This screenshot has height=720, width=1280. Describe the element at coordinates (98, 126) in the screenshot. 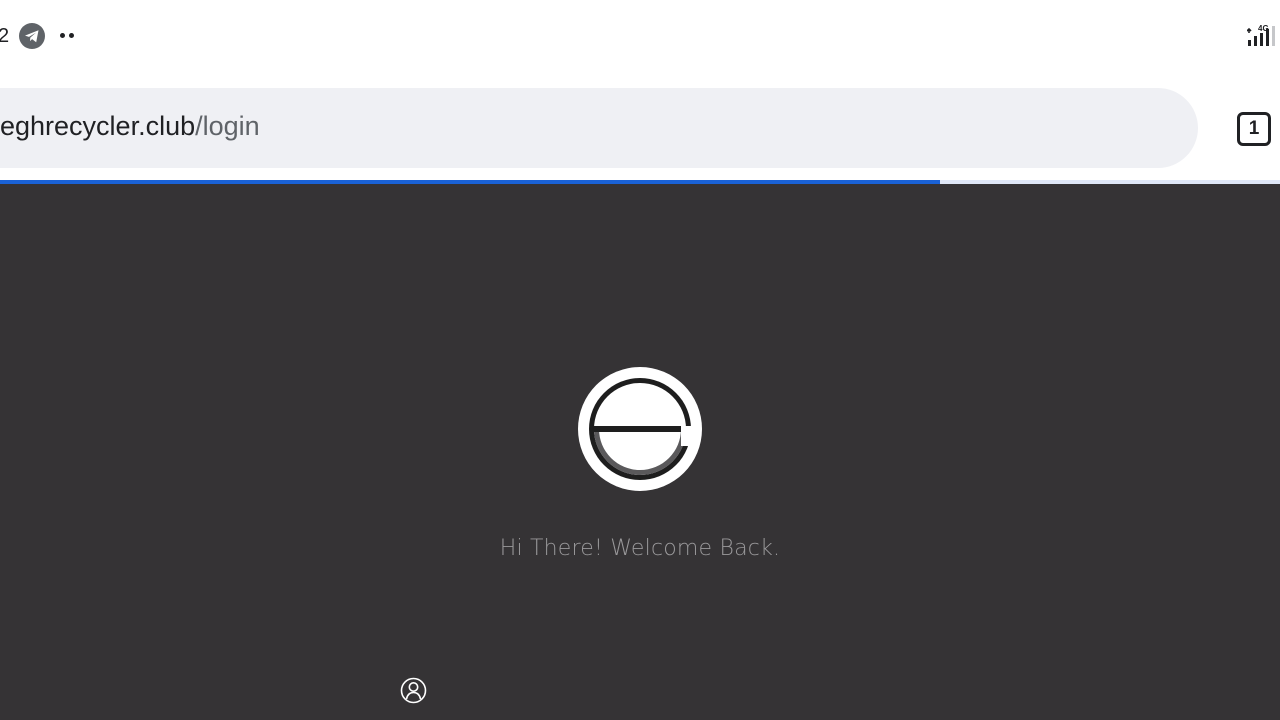

I see `url-host: eghrecycler.club` at that location.